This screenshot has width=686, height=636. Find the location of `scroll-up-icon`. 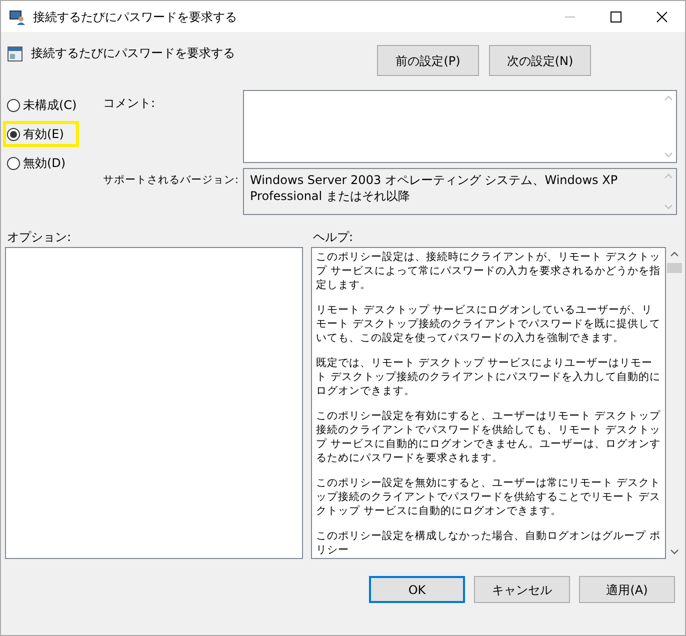

scroll-up-icon is located at coordinates (674, 254).